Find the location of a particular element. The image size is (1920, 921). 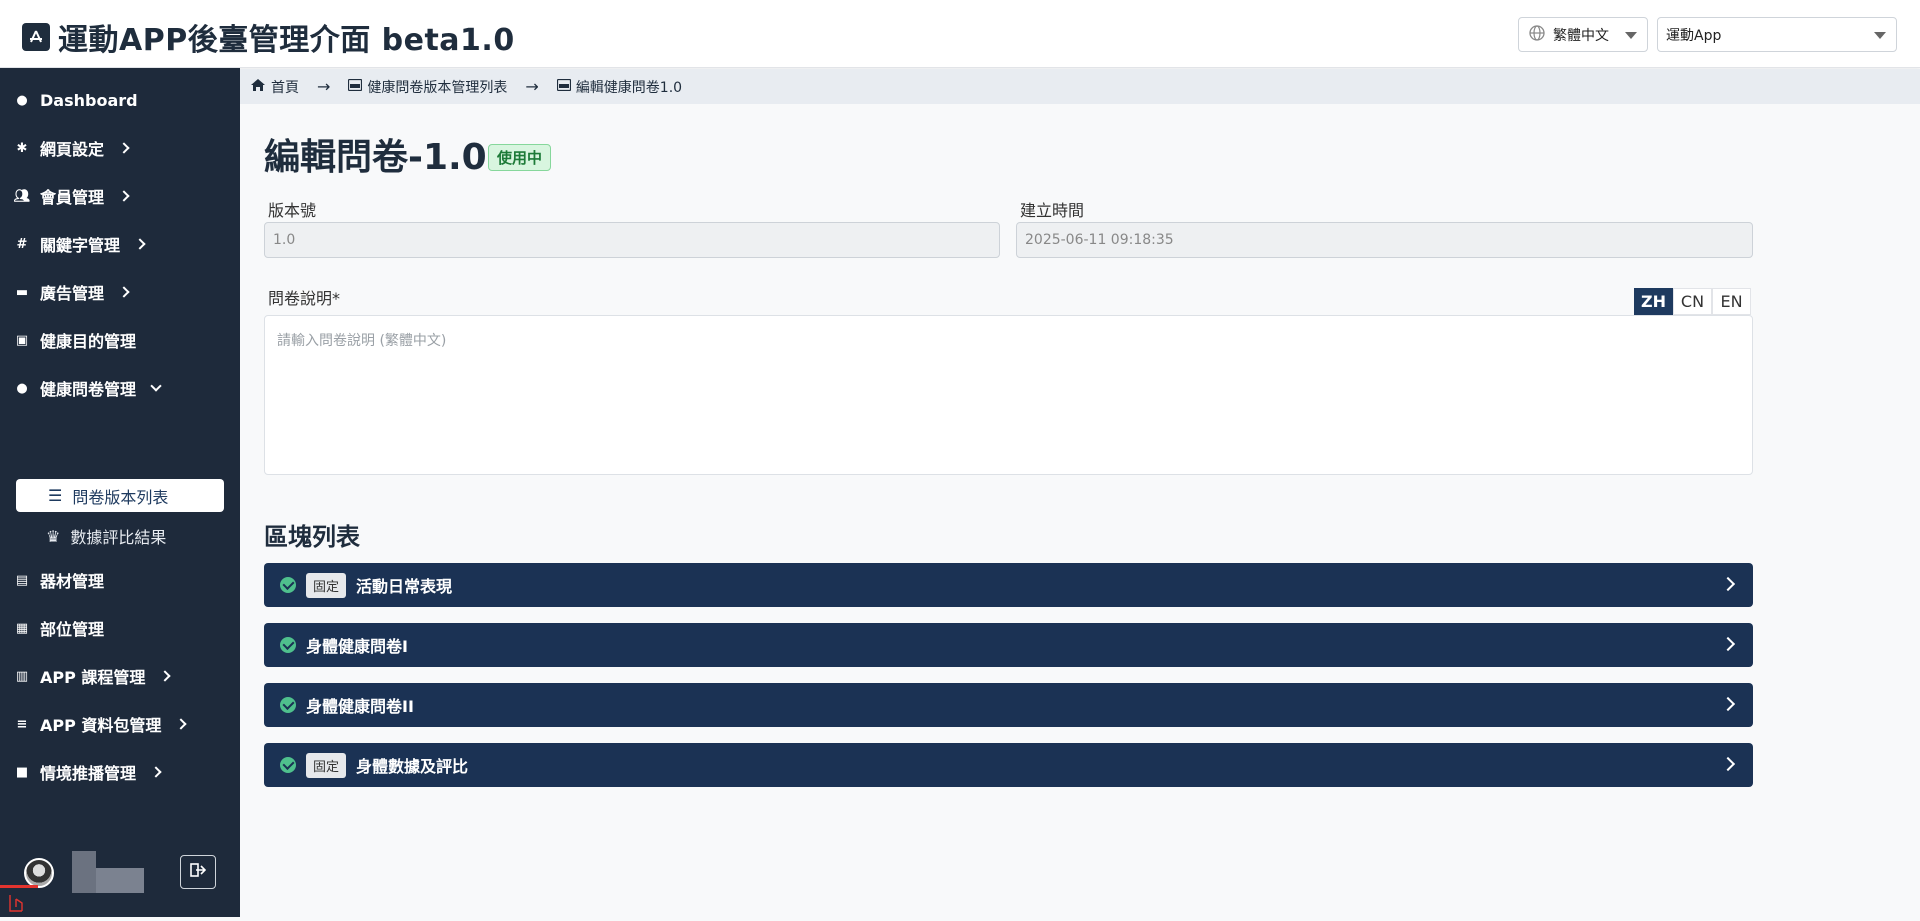

breadcrumb-home-label: 首頁 is located at coordinates (285, 87).